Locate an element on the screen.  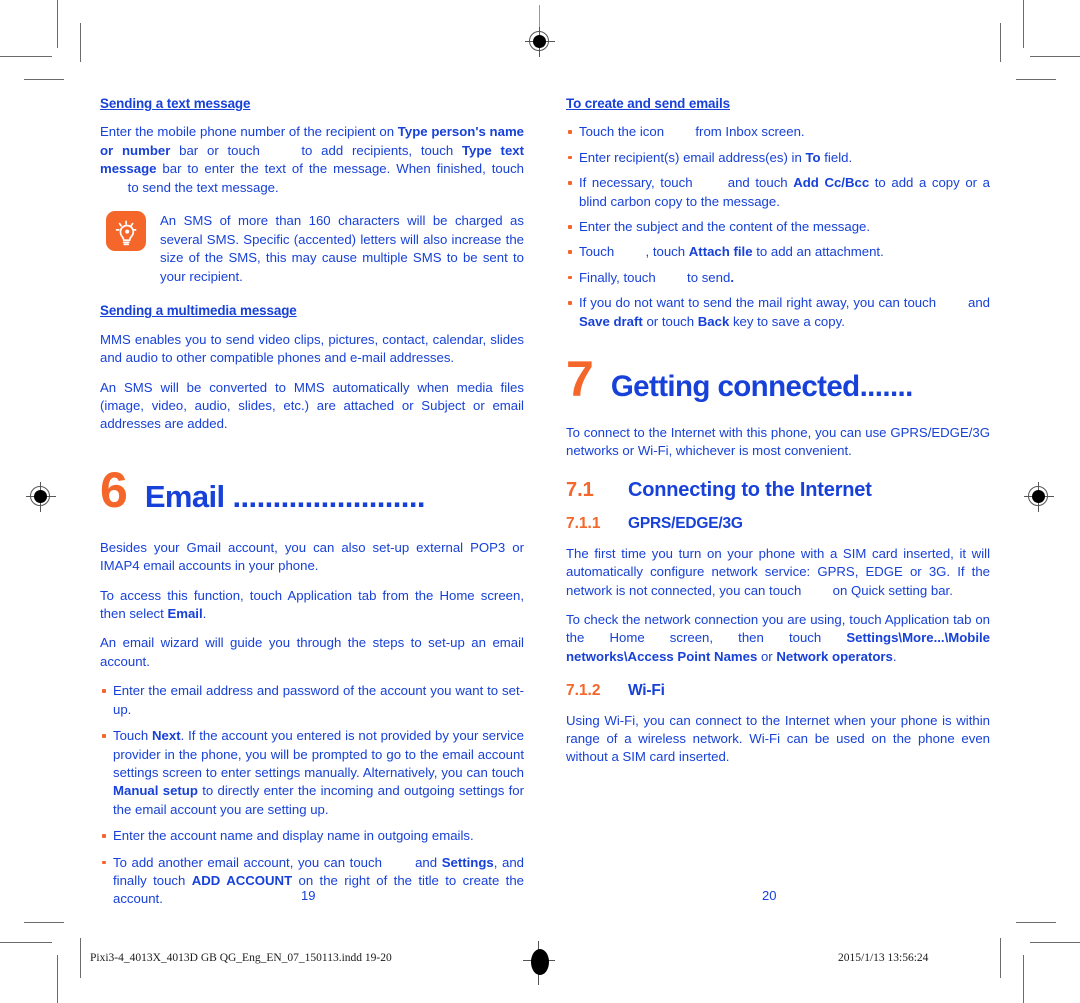
crop-mark-bottom-right-horizontal is located at coordinates (1055, 942).